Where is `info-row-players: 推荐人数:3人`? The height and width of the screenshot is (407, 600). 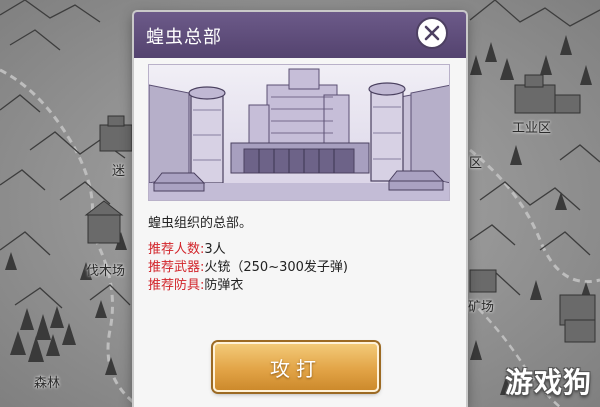 info-row-players: 推荐人数:3人 is located at coordinates (187, 247).